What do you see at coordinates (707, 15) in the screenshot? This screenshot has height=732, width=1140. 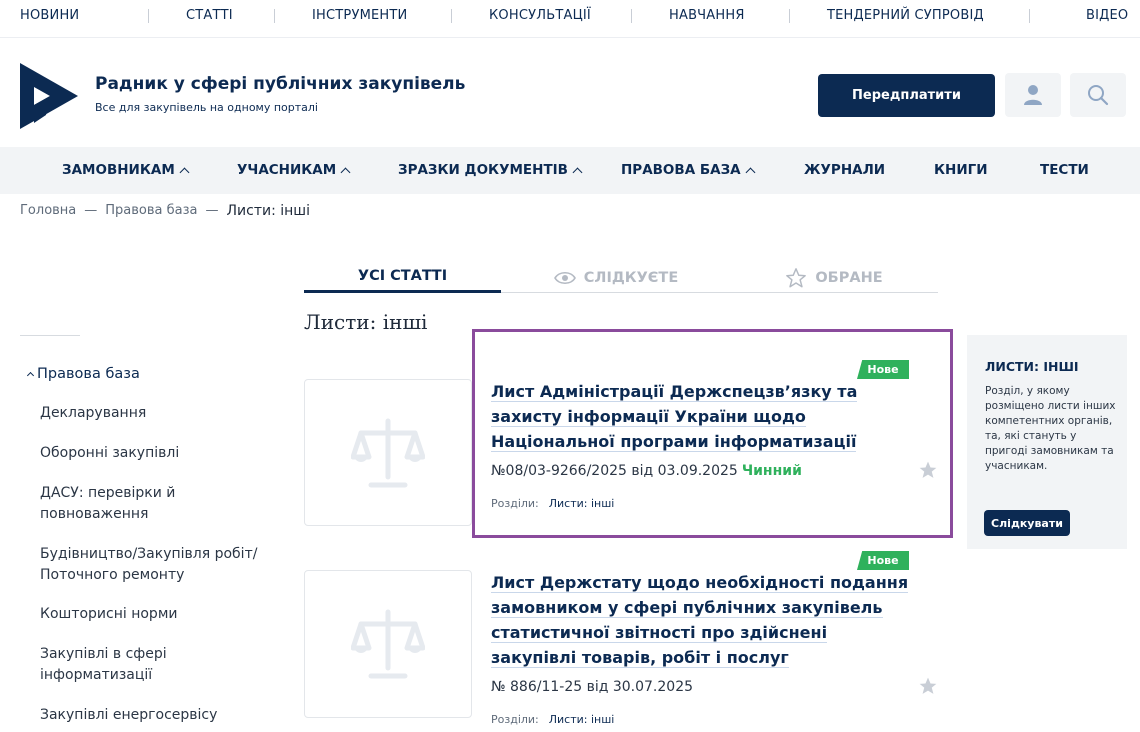 I see `top-nav-training: НАВЧАННЯ` at bounding box center [707, 15].